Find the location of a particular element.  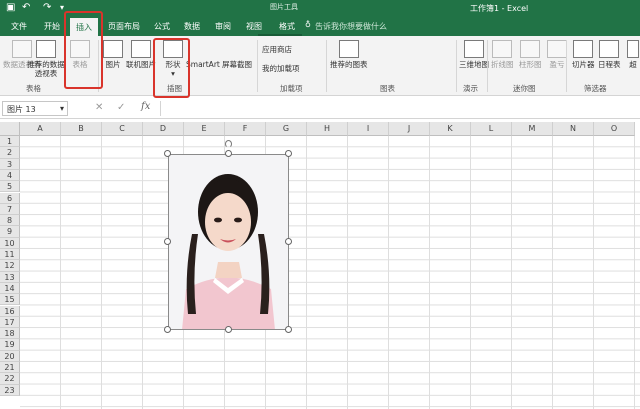

cancel-icon: ✕ is located at coordinates (99, 107).